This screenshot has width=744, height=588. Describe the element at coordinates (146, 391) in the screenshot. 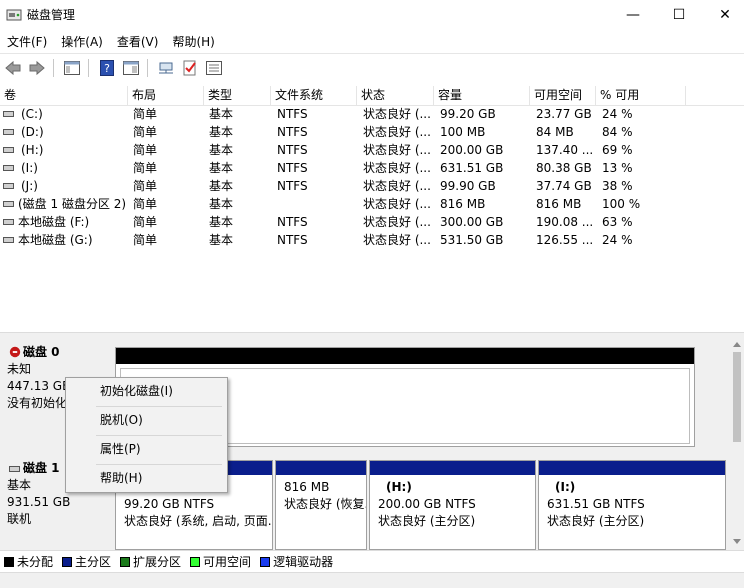

I see `menu-item-initialize-disk: 初始化磁盘(I)` at that location.